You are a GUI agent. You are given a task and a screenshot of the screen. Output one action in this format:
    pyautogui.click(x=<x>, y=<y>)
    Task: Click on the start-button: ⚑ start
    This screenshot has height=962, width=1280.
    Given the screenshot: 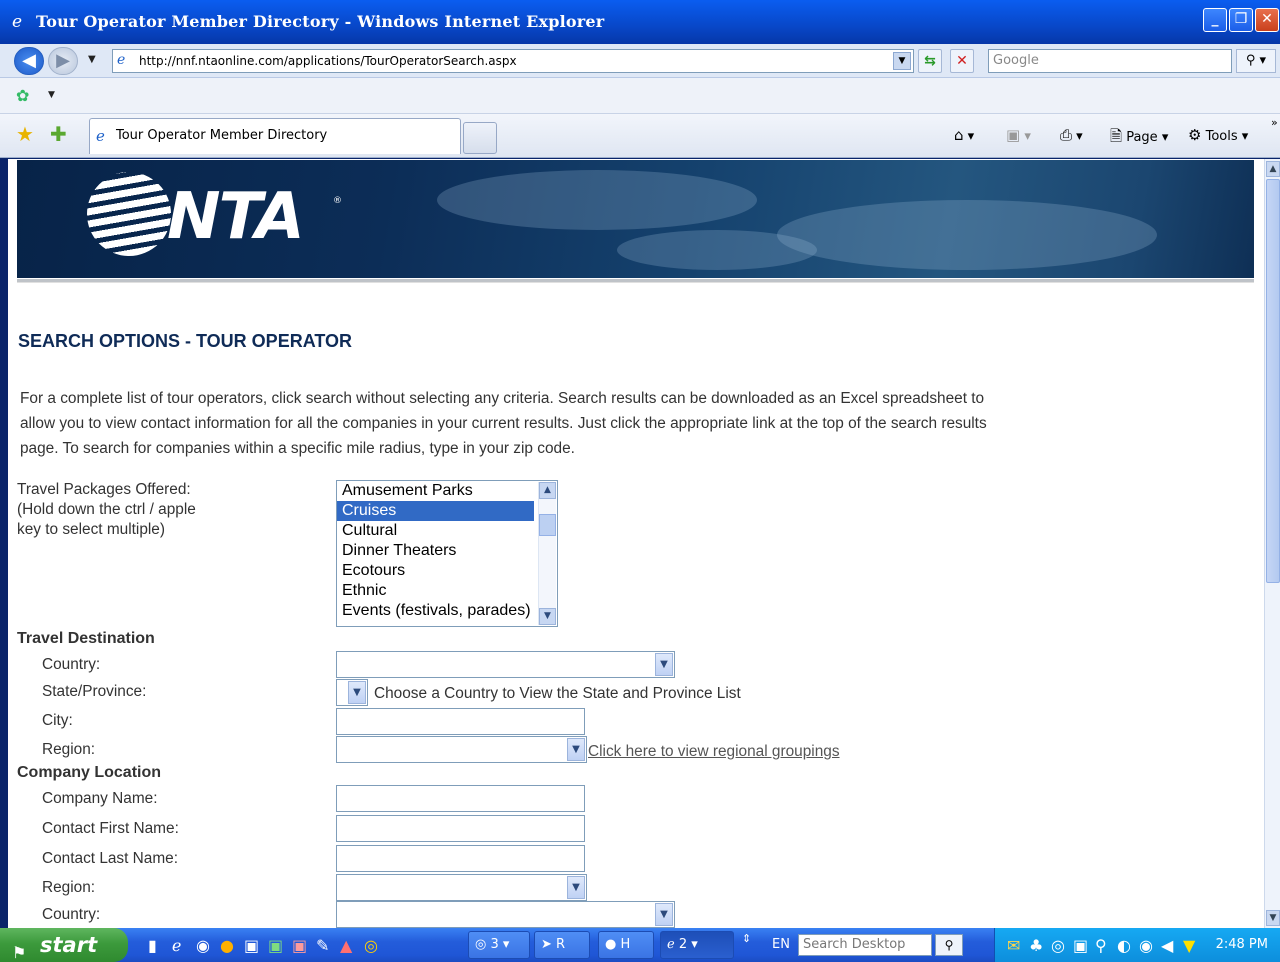 What is the action you would take?
    pyautogui.click(x=64, y=945)
    